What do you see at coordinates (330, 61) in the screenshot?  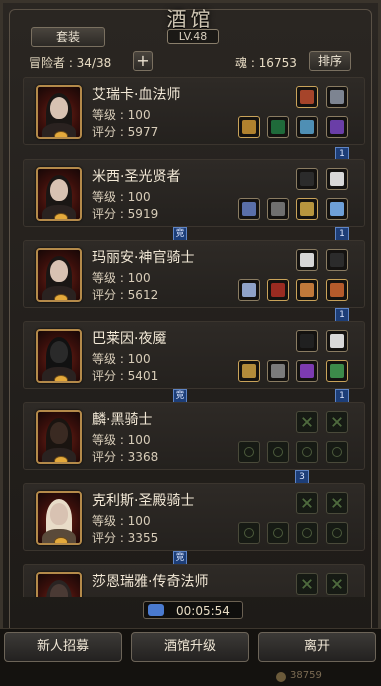 I see `sort-button: 排序` at bounding box center [330, 61].